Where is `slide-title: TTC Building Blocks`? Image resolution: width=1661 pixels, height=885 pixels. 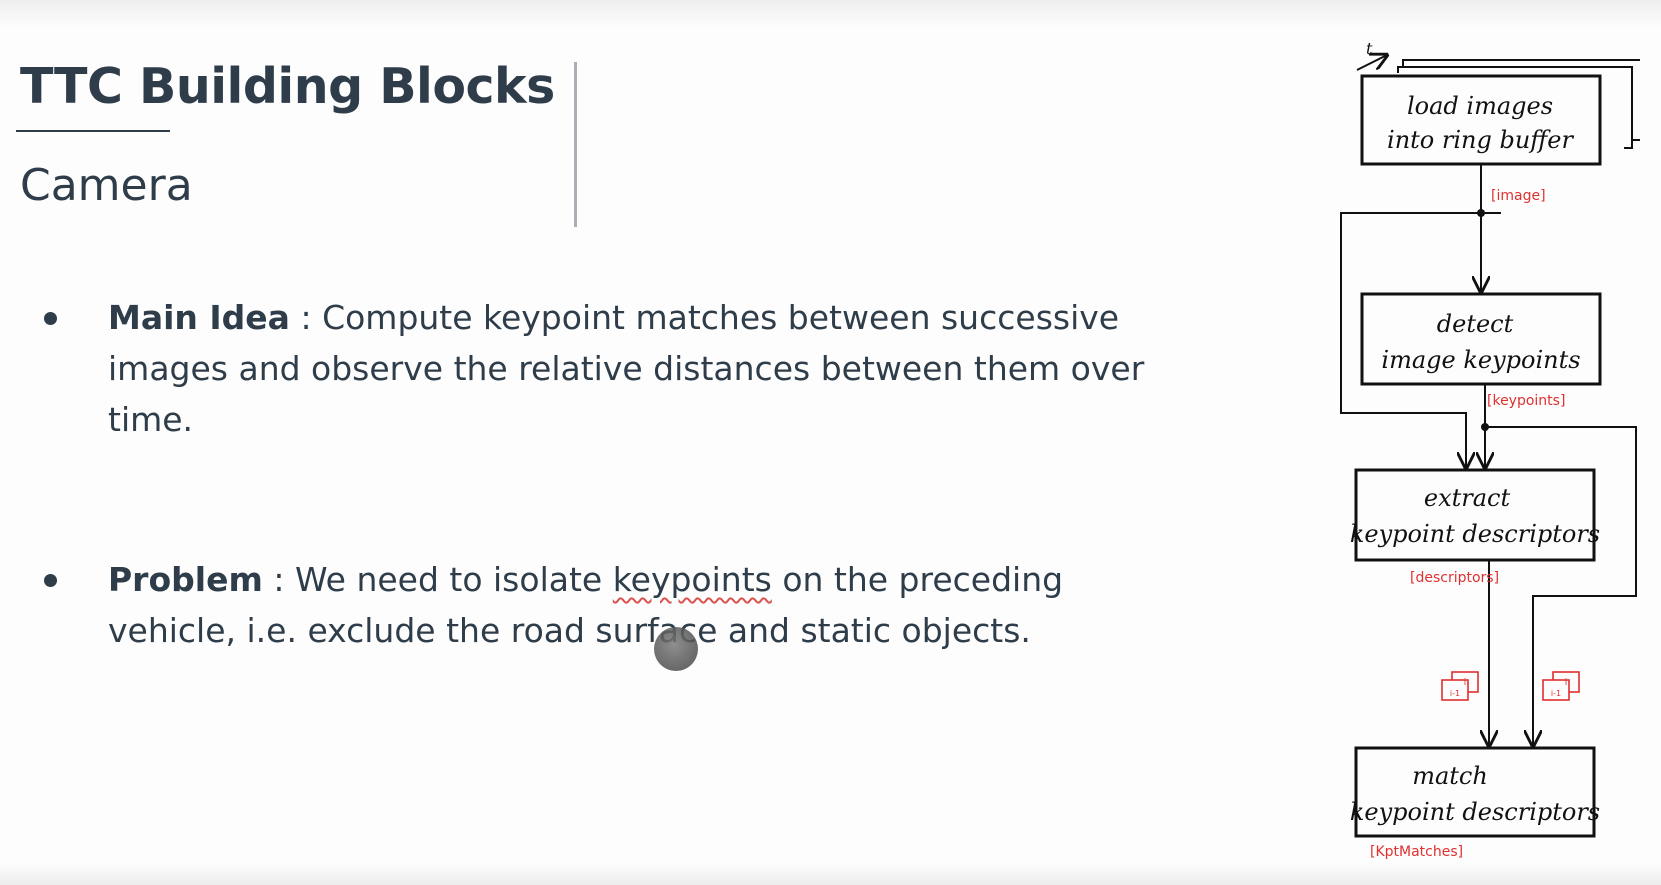
slide-title: TTC Building Blocks is located at coordinates (287, 86).